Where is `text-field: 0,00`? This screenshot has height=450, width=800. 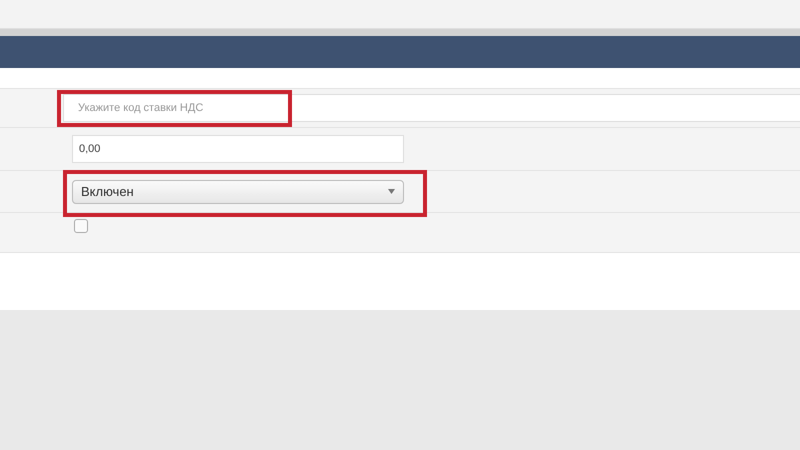
text-field: 0,00 is located at coordinates (238, 149).